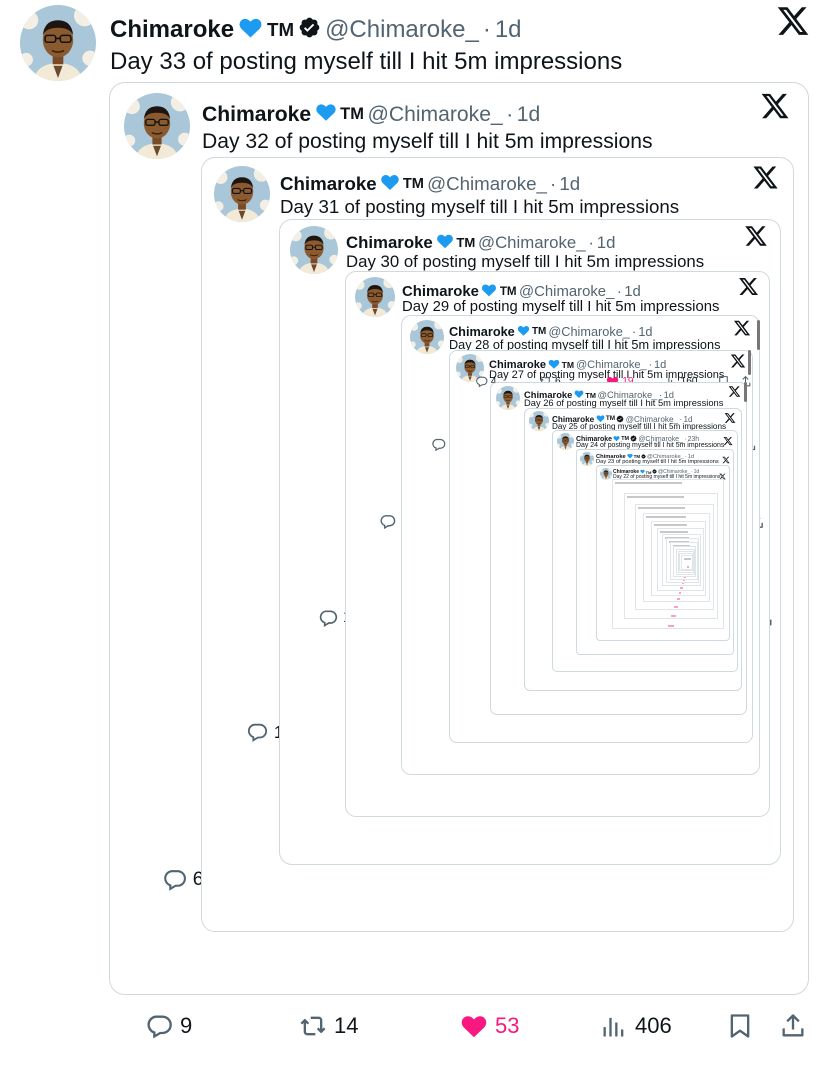 Image resolution: width=828 pixels, height=1067 pixels. I want to click on reply-button: 6, so click(183, 879).